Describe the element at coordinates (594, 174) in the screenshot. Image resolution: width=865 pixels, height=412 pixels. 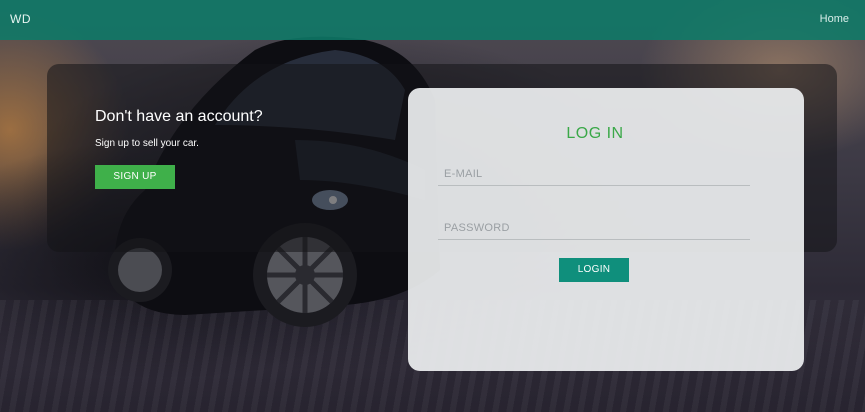
I see `email-field` at that location.